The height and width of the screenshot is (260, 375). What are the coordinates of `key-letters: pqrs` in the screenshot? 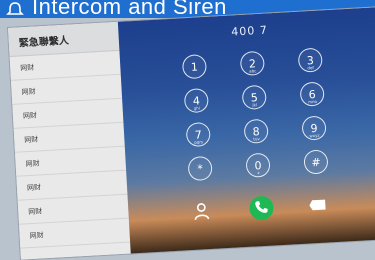 It's located at (199, 142).